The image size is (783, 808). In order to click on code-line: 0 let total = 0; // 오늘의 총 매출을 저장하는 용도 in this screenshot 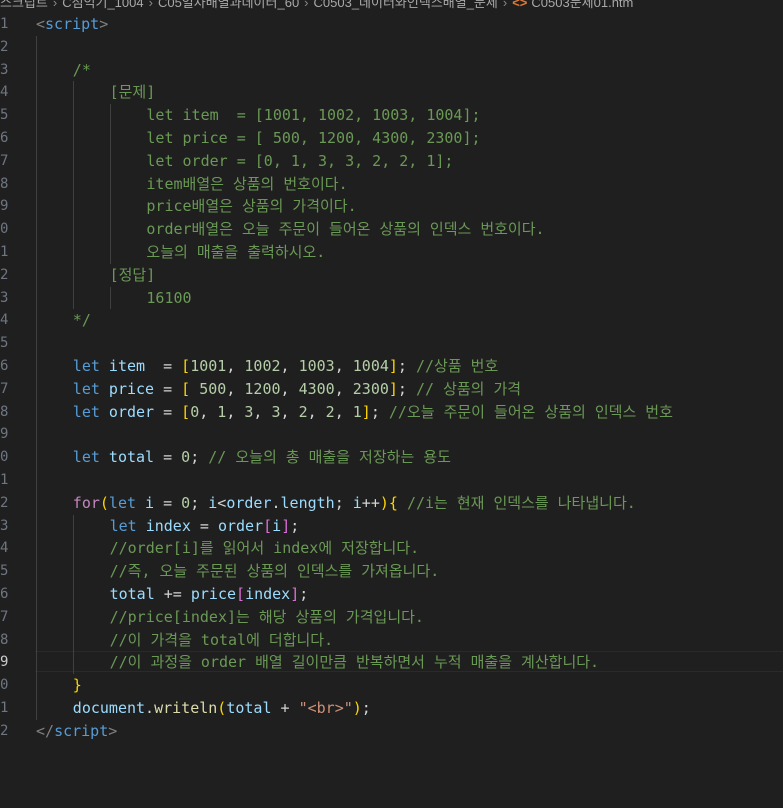, I will do `click(391, 457)`.